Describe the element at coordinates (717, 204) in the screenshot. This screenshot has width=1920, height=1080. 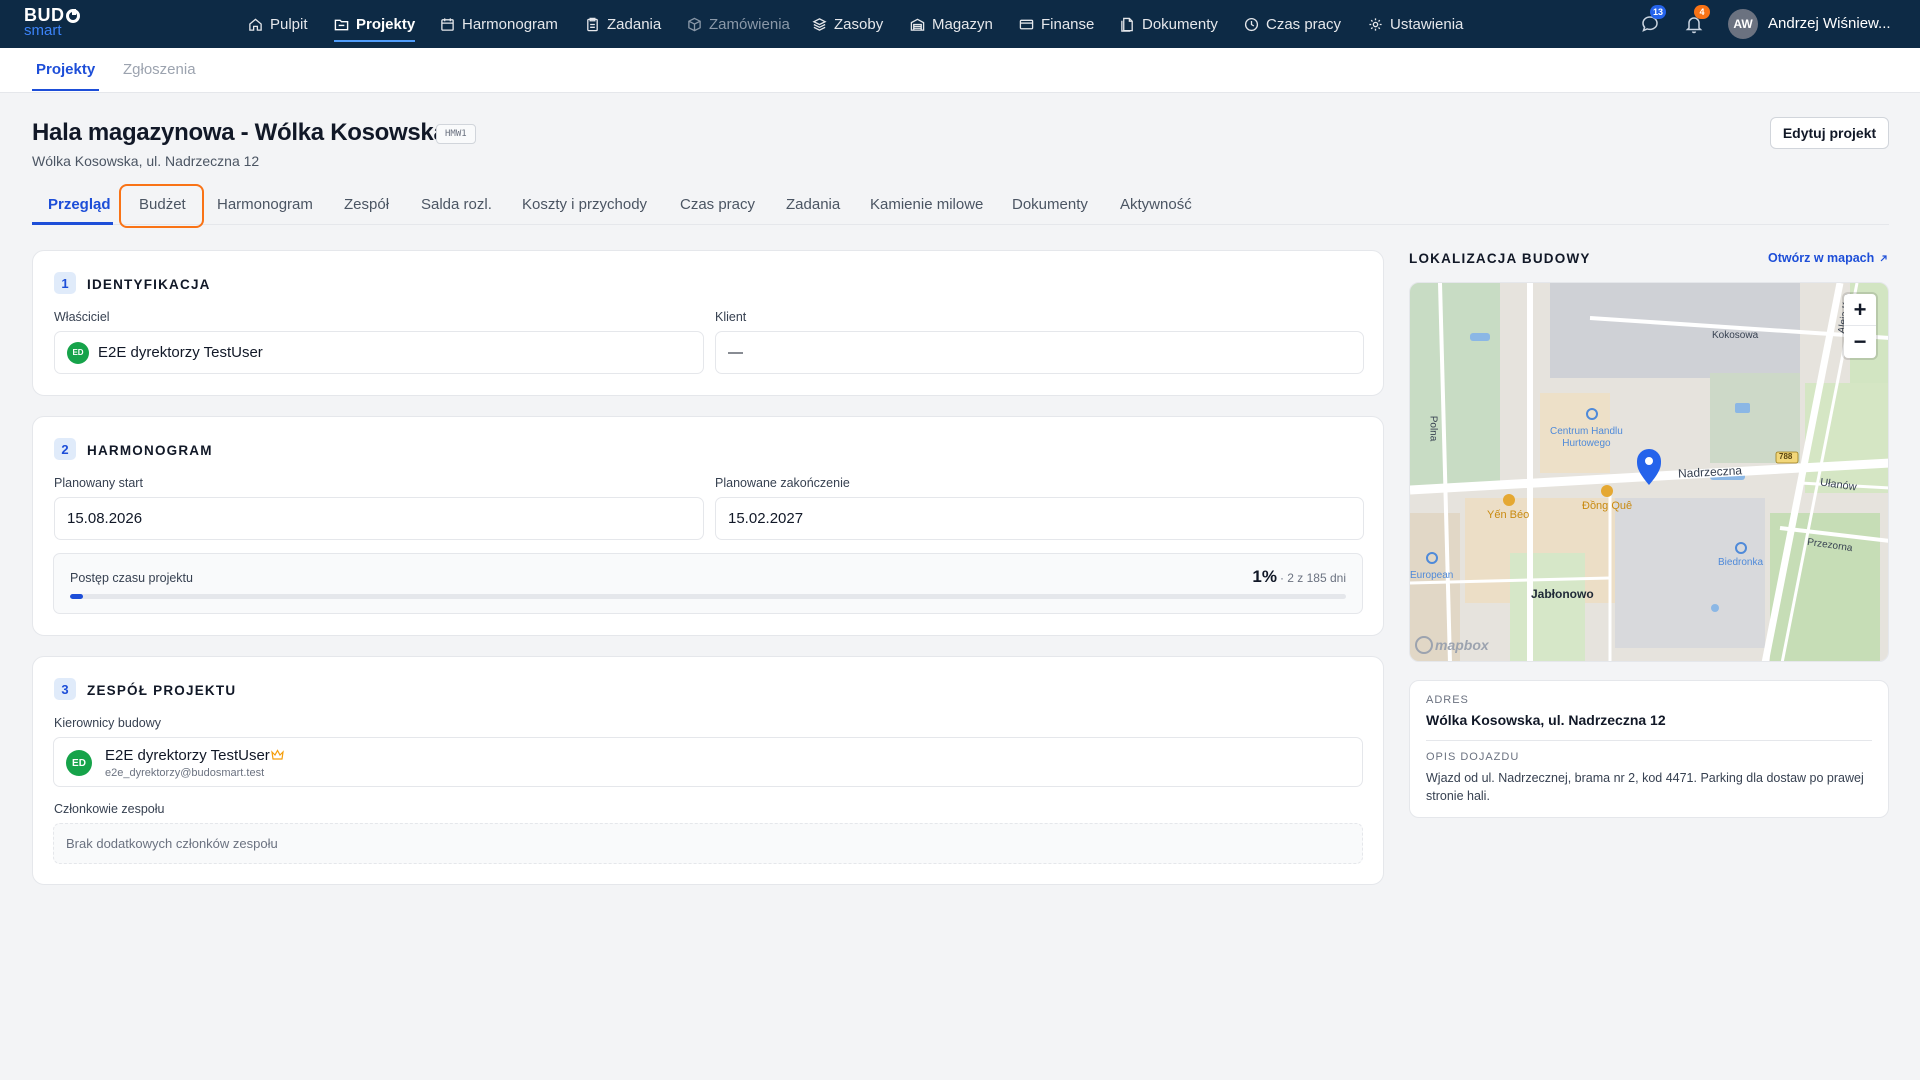
I see `tab-czas-pracy: Czas pracy` at that location.